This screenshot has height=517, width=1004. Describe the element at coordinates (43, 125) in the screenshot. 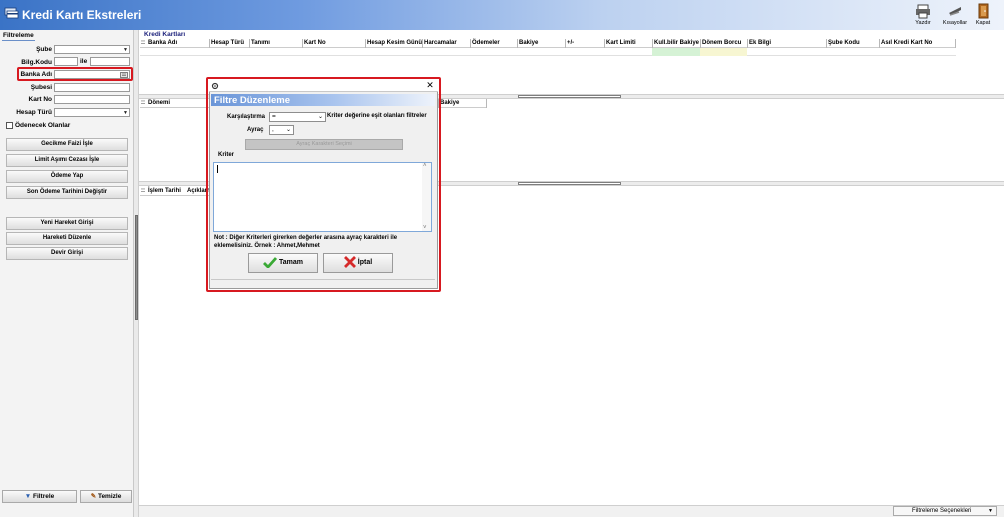

I see `odenecek-label: Ödenecek Olanlar` at that location.